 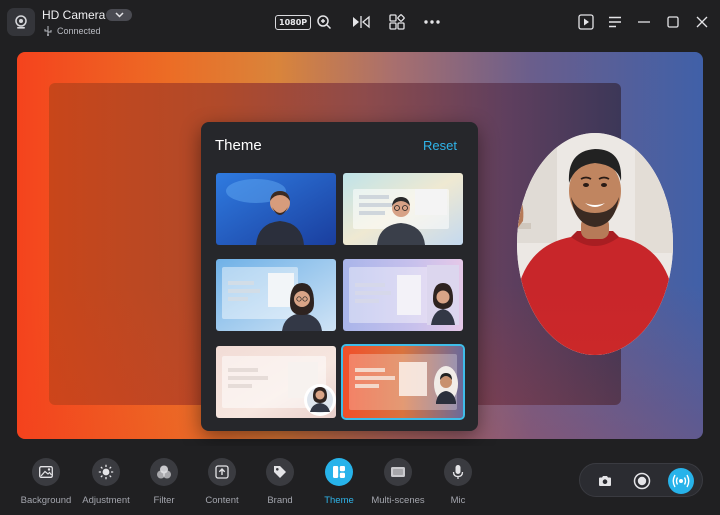 I want to click on nav-label: Mic, so click(x=458, y=500).